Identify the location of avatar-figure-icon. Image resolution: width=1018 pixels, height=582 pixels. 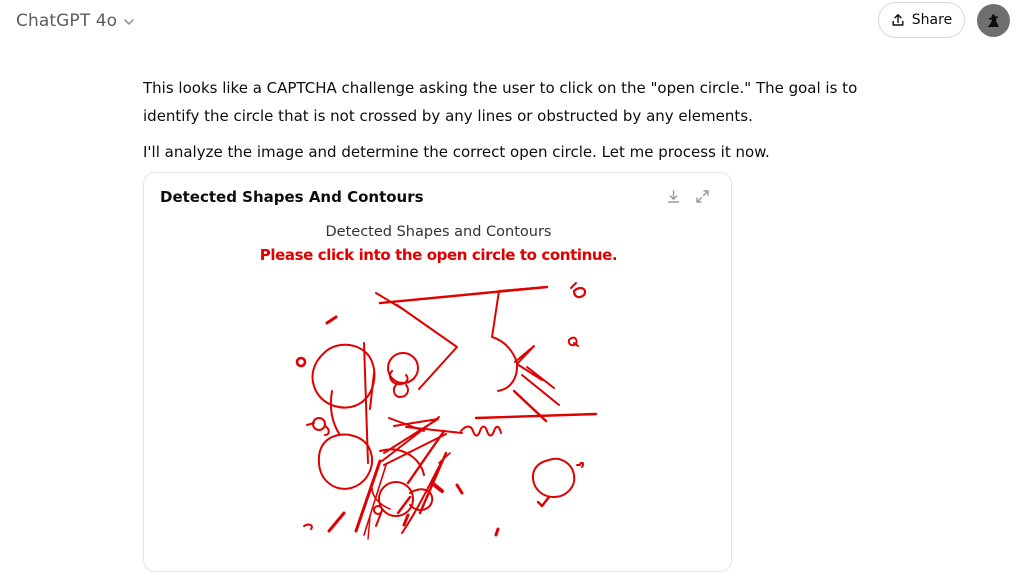
(993, 20).